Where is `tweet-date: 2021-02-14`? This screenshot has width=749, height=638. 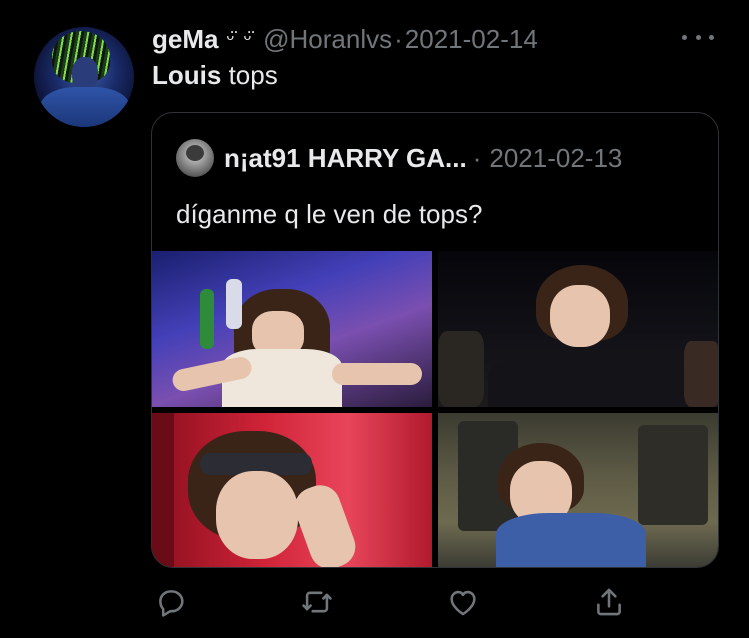 tweet-date: 2021-02-14 is located at coordinates (471, 39).